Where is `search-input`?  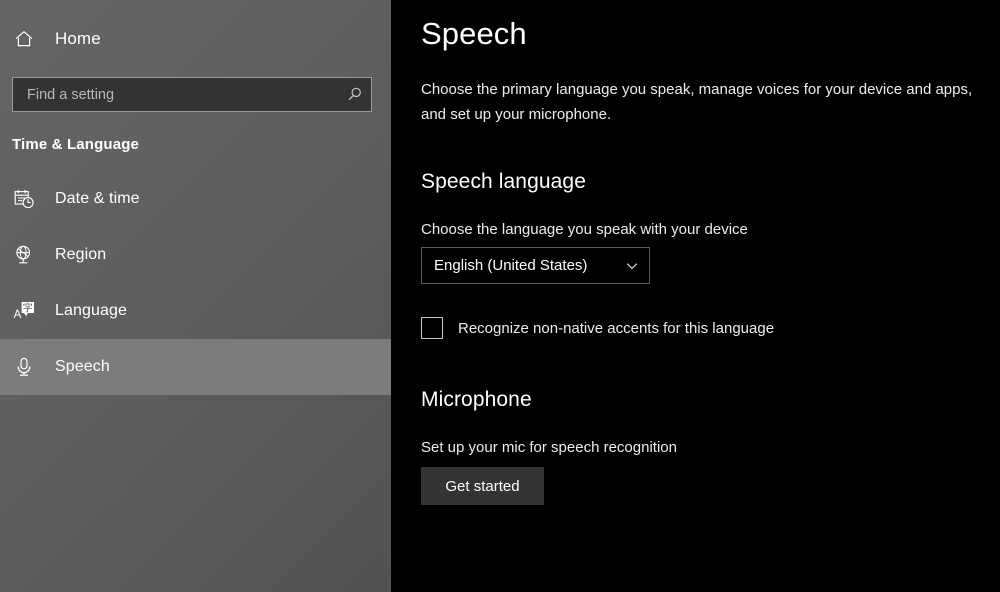
search-input is located at coordinates (175, 94).